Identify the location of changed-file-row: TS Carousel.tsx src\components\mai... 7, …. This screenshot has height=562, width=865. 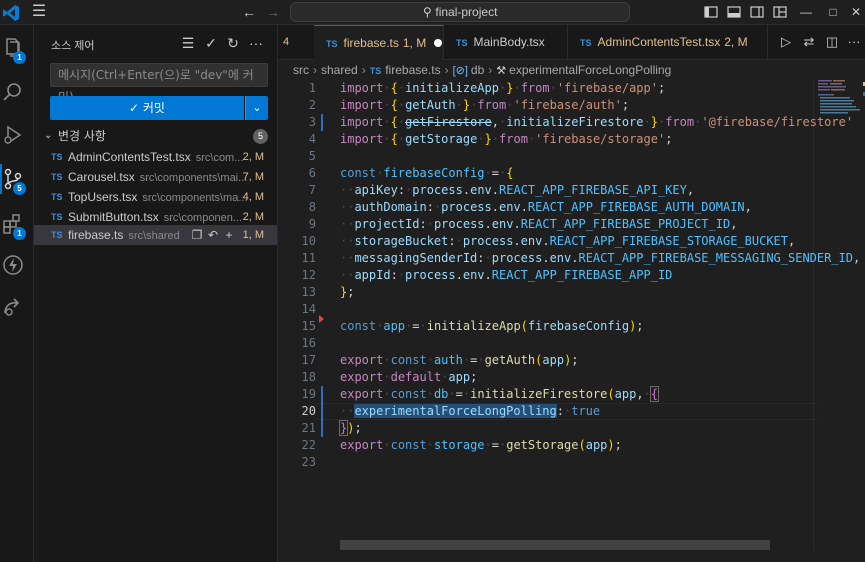
(155, 177).